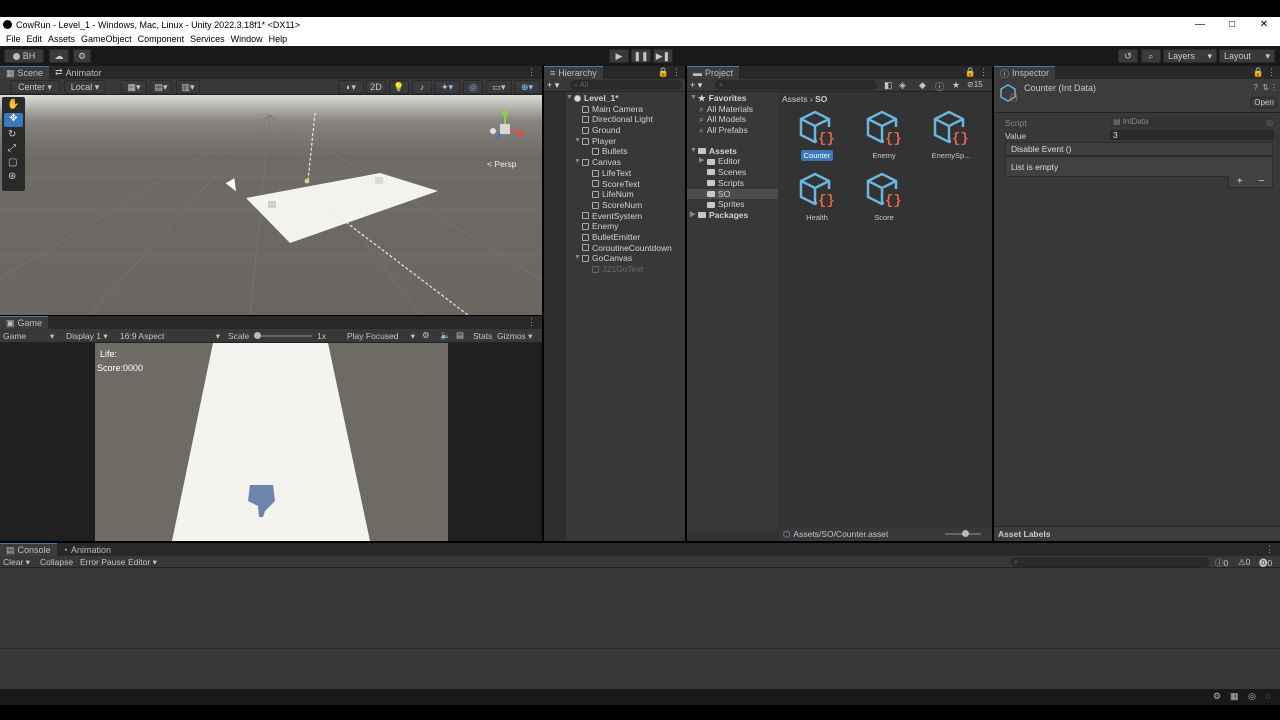 The height and width of the screenshot is (720, 1280). Describe the element at coordinates (625, 151) in the screenshot. I see `hierarchy-item: Bullets` at that location.